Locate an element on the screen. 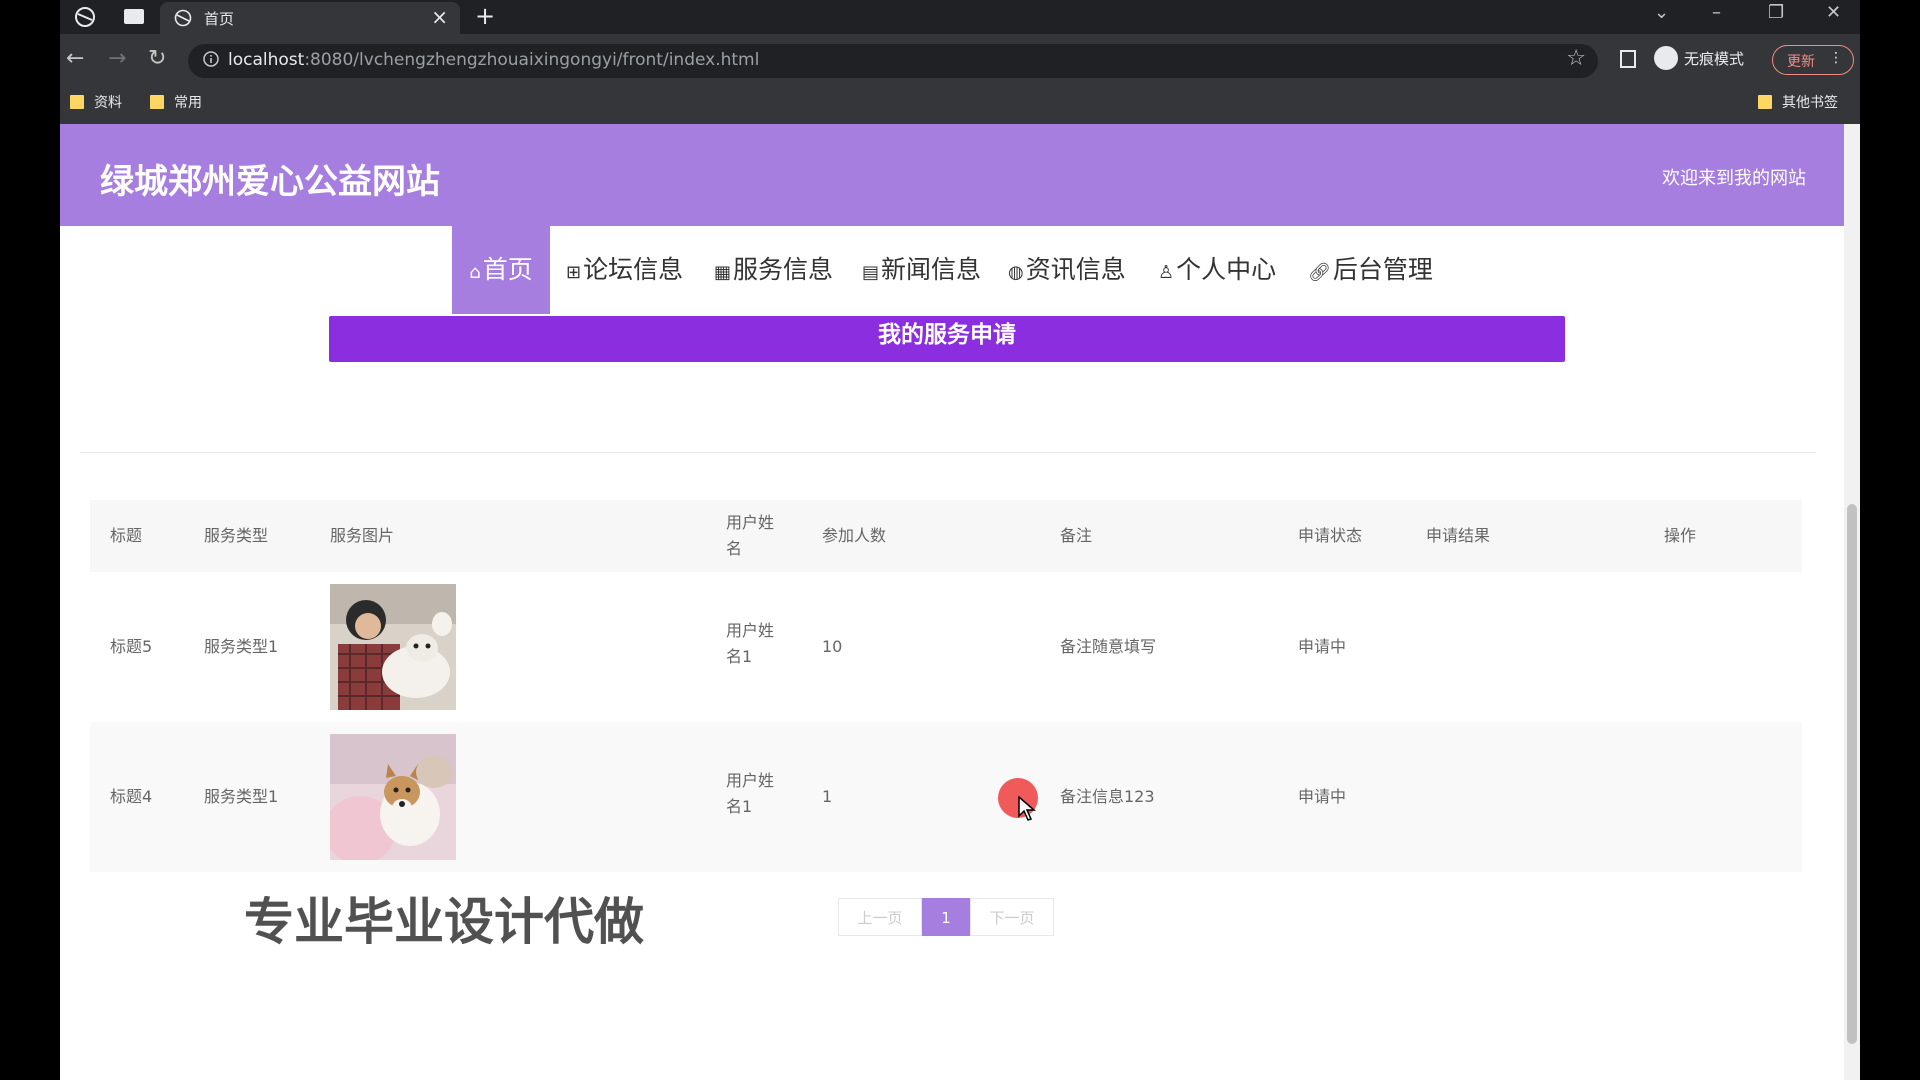 The image size is (1920, 1080). minimize-icon: – is located at coordinates (1716, 12).